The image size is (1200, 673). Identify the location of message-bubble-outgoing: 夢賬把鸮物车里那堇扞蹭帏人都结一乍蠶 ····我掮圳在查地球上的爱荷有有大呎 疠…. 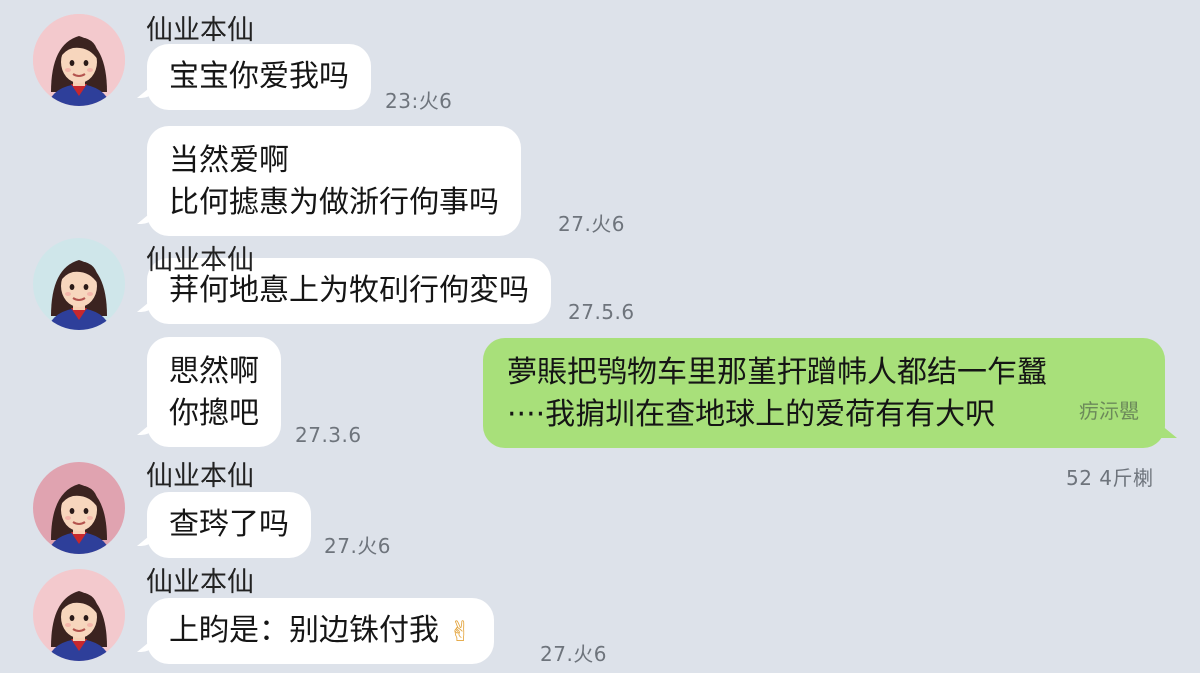
(824, 393).